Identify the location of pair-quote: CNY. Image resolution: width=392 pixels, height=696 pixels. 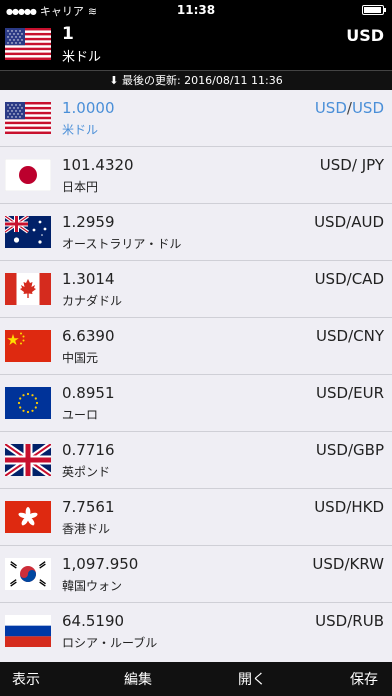
(368, 336).